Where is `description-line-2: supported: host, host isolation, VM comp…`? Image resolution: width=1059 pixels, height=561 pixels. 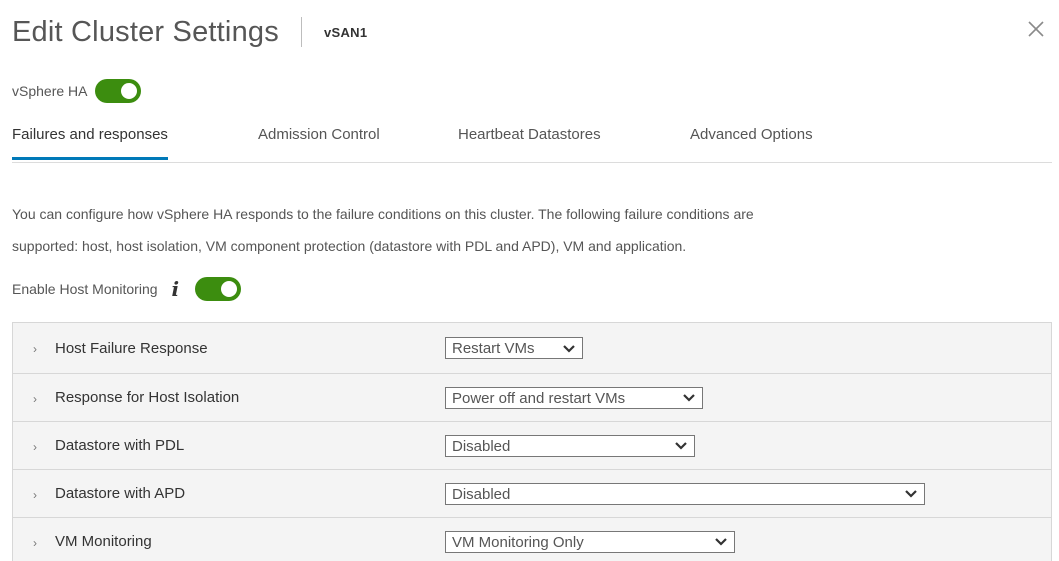
description-line-2: supported: host, host isolation, VM comp… is located at coordinates (349, 246).